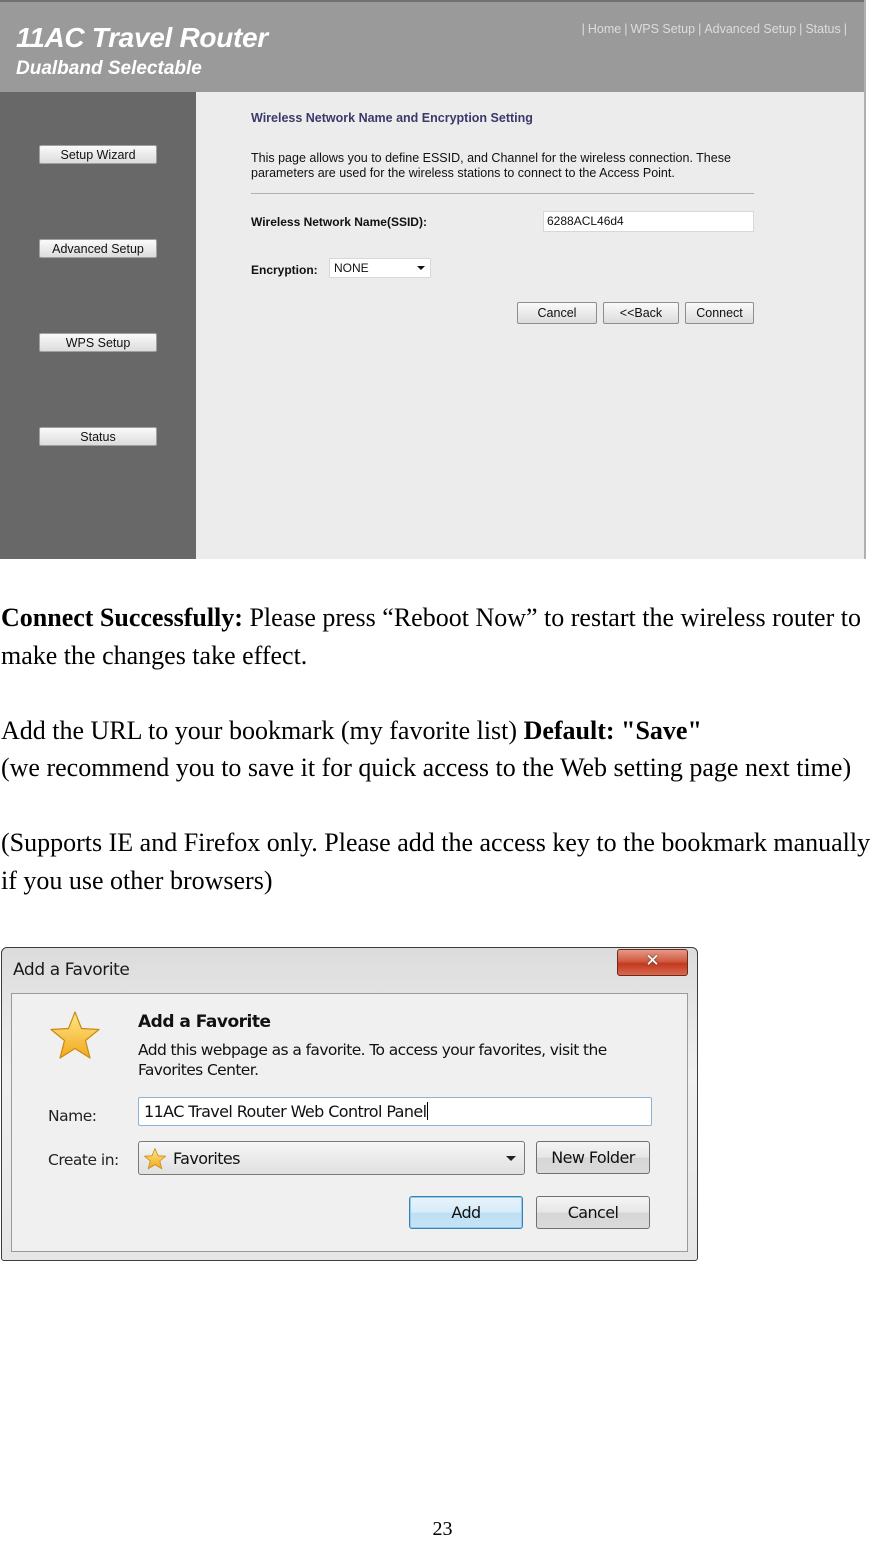 The width and height of the screenshot is (885, 1541). Describe the element at coordinates (593, 1157) in the screenshot. I see `new-folder-button: New Folder` at that location.